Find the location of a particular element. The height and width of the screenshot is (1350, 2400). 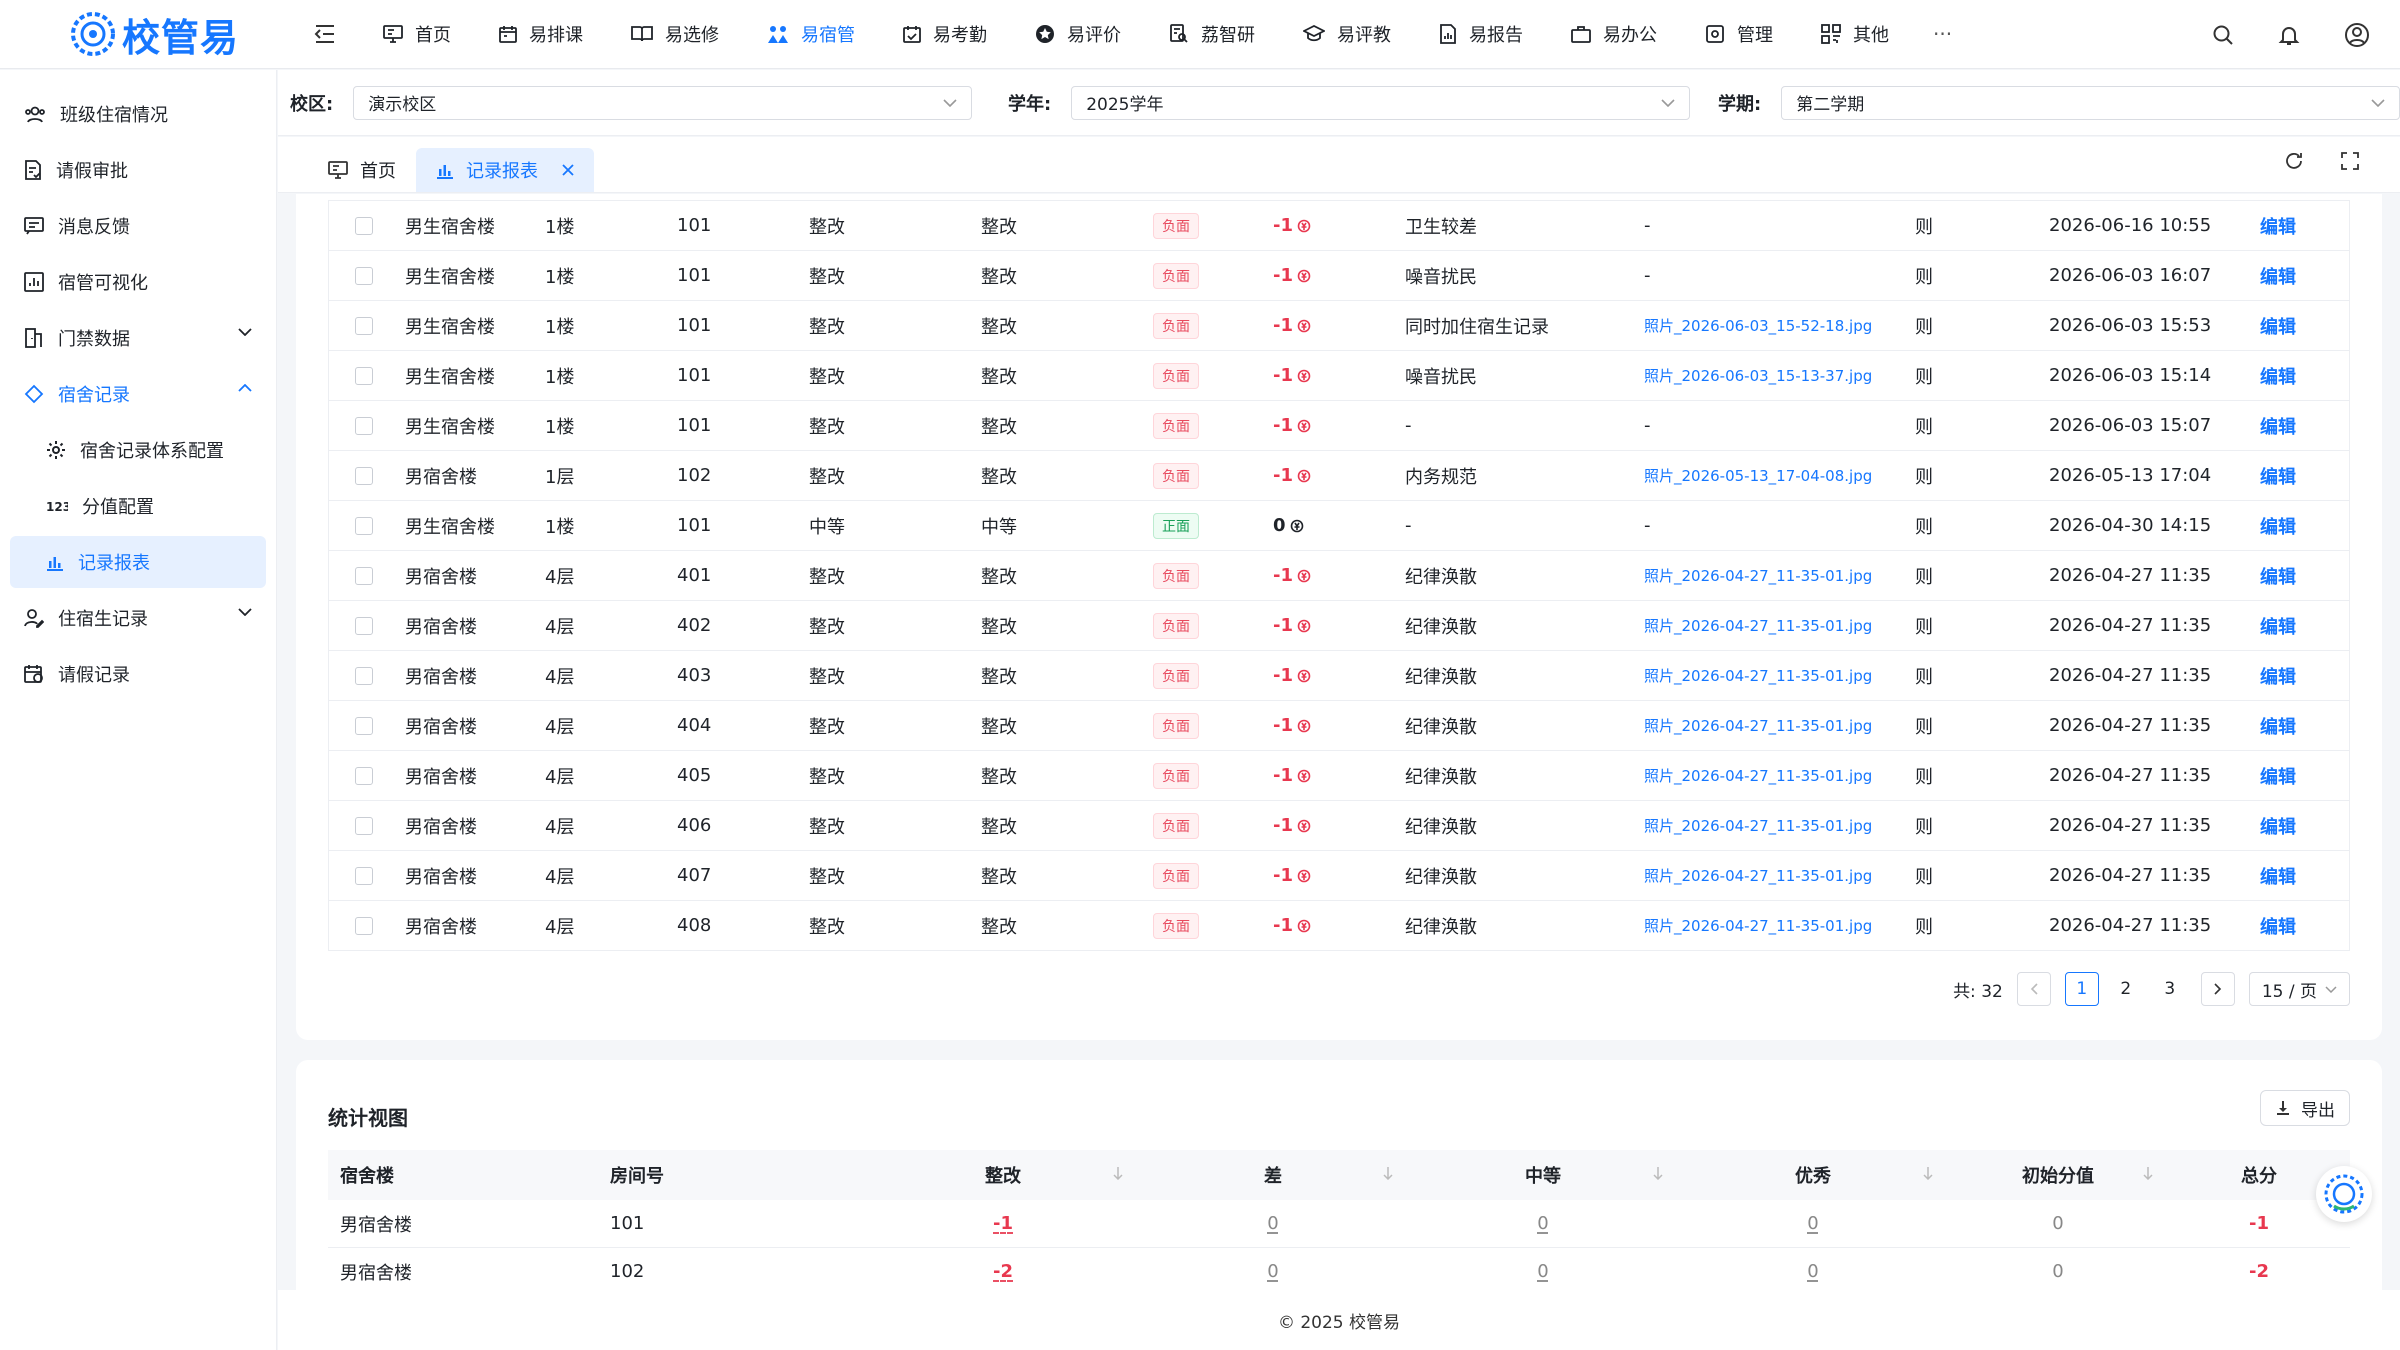

stats-cell-rectify: -1 is located at coordinates (1003, 1223).